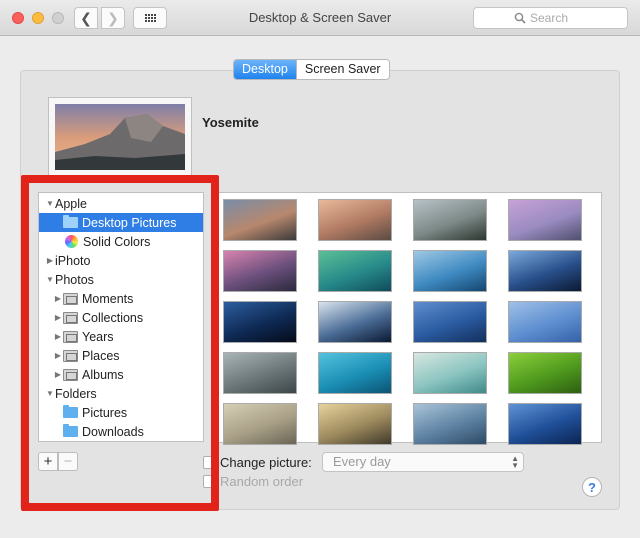  What do you see at coordinates (355, 424) in the screenshot?
I see `wallpaper-thumbnail-forest-light-rays` at bounding box center [355, 424].